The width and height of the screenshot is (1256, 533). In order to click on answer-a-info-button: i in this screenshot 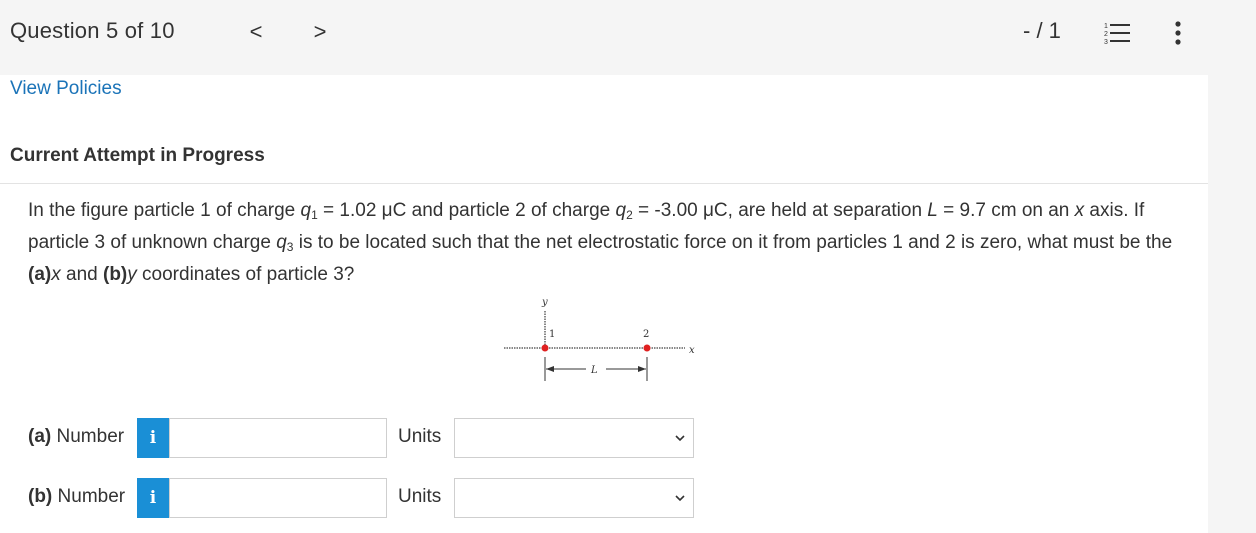, I will do `click(153, 438)`.